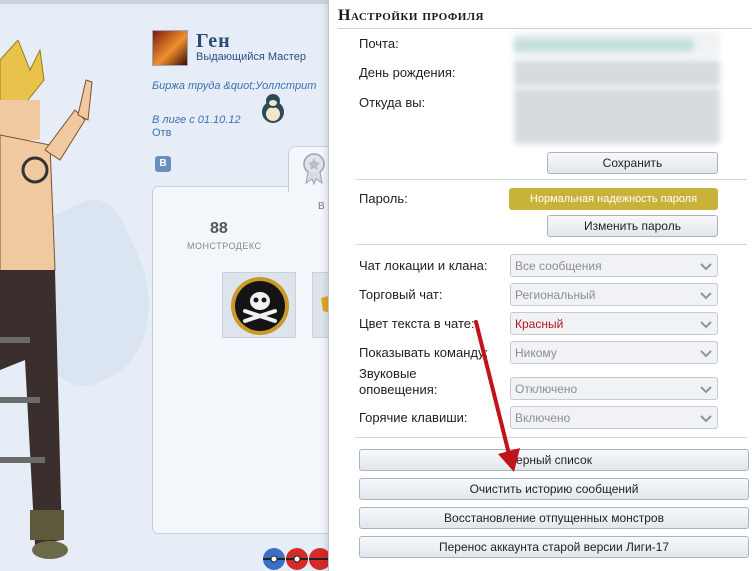 This screenshot has height=571, width=752. I want to click on title-divider, so click(545, 28).